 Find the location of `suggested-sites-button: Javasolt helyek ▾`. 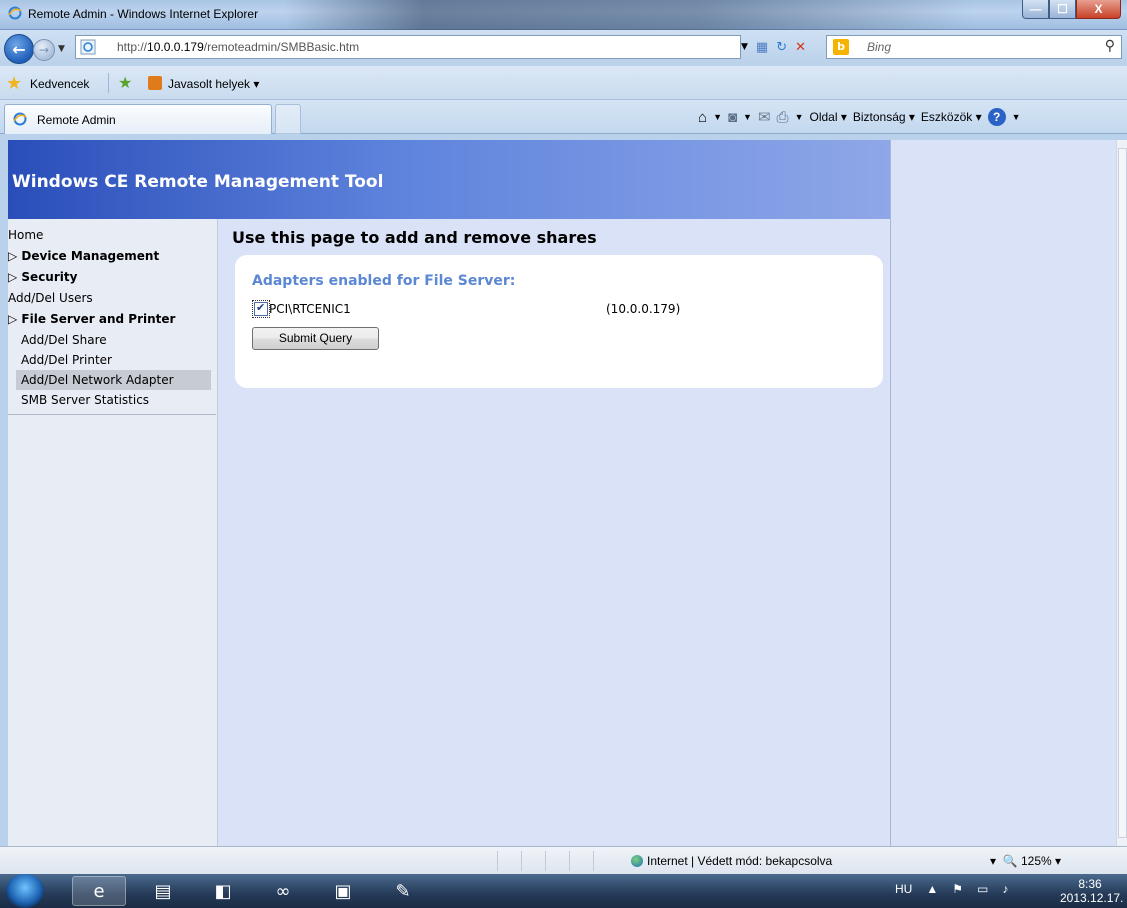

suggested-sites-button: Javasolt helyek ▾ is located at coordinates (213, 84).